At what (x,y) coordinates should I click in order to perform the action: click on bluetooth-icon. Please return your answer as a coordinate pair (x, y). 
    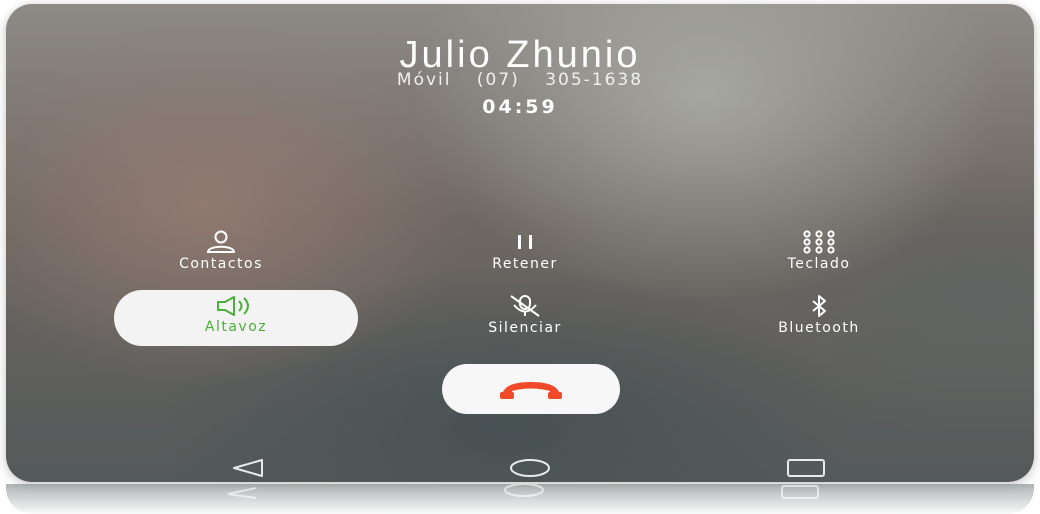
    Looking at the image, I should click on (819, 306).